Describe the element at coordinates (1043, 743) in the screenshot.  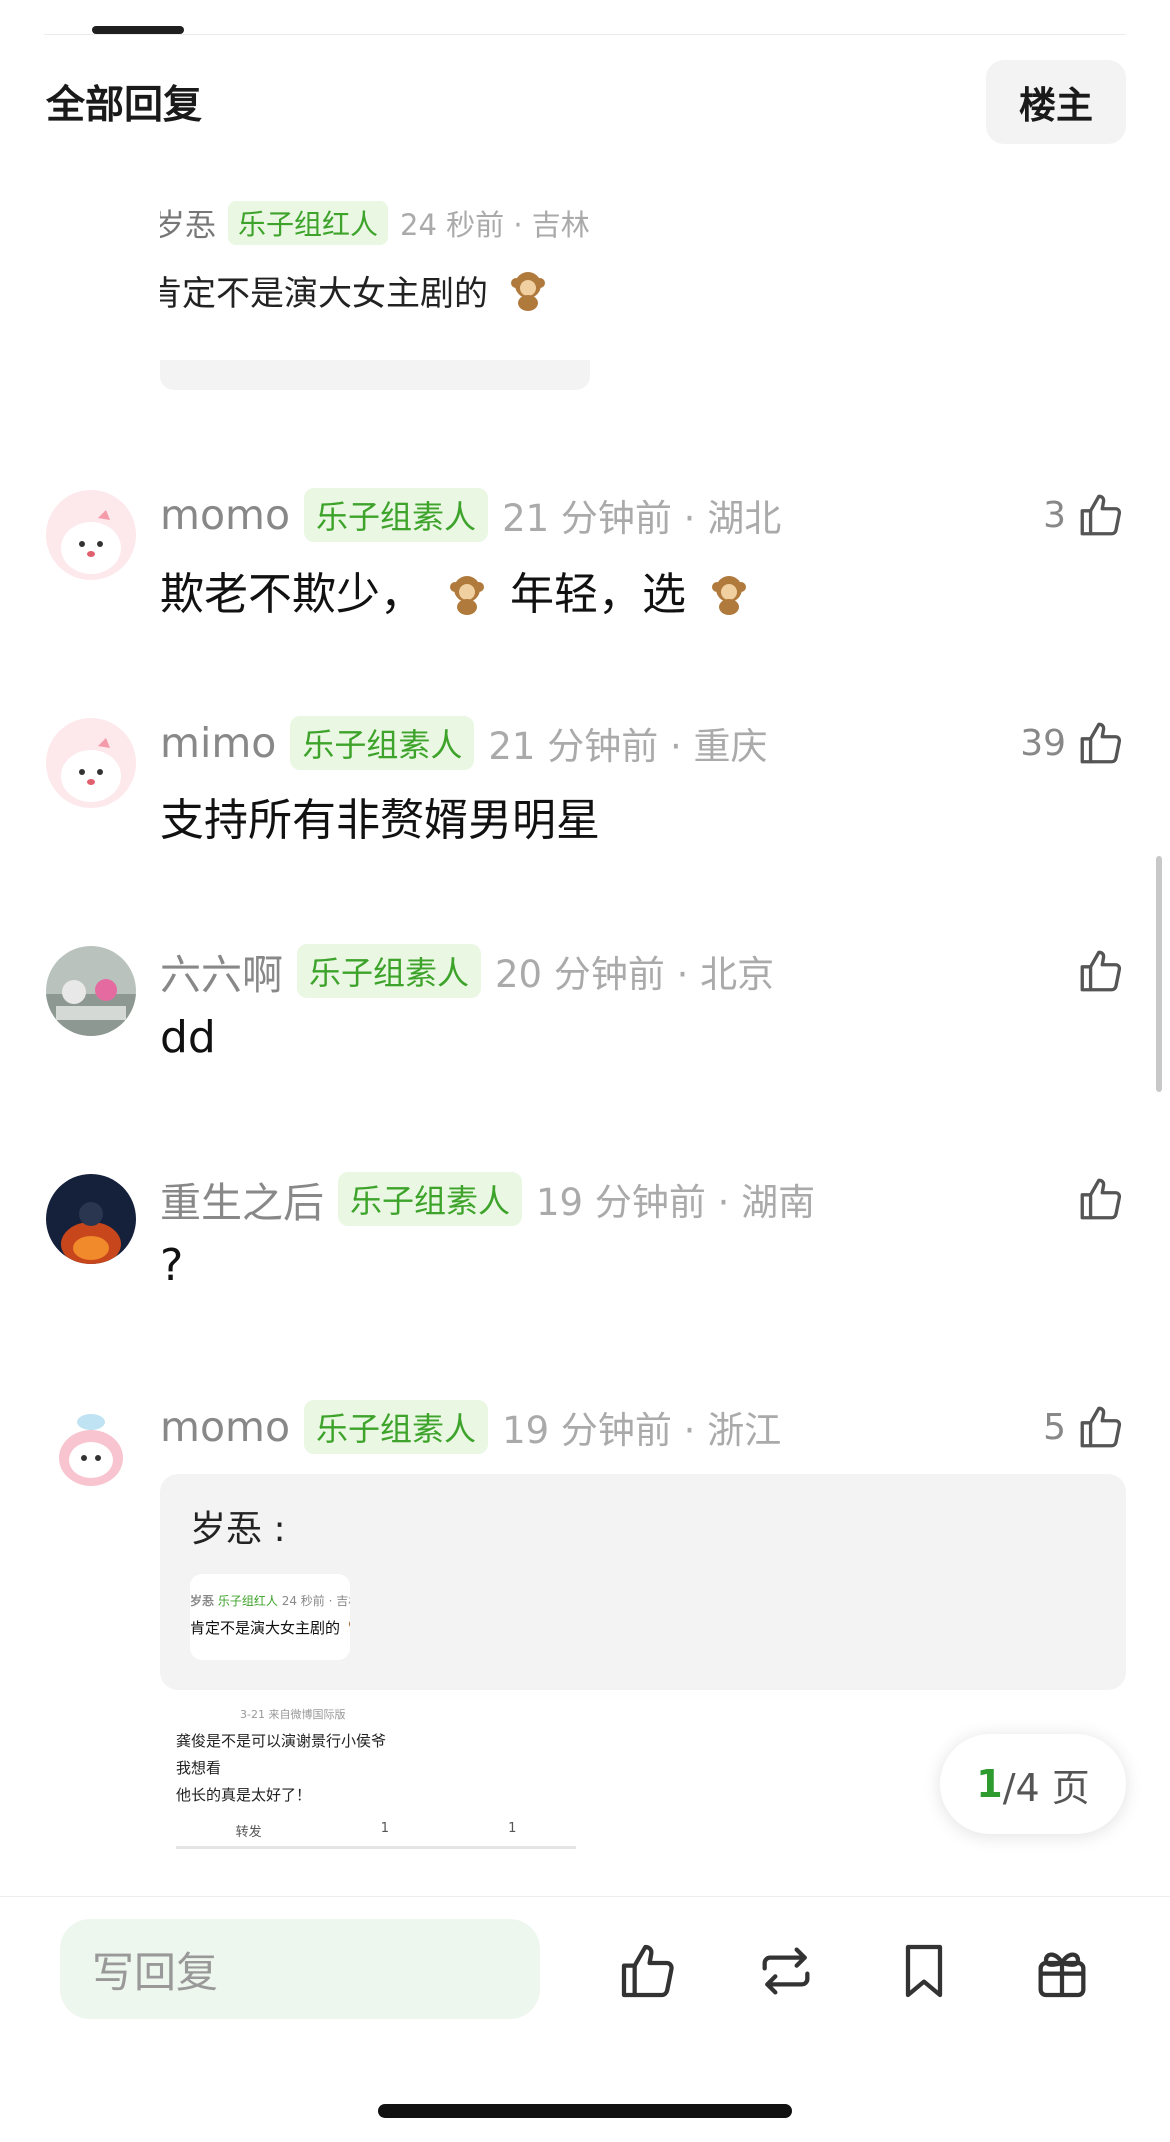
I see `like-count: 39` at that location.